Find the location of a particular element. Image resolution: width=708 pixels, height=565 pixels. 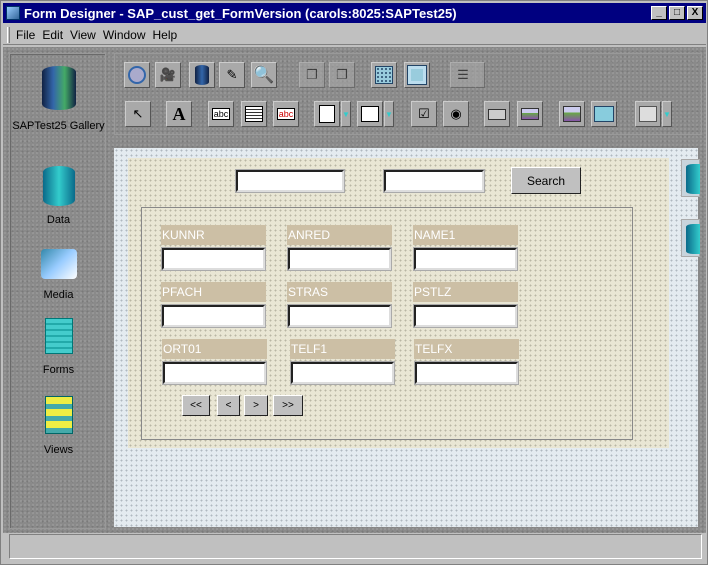

menu-bar: File Edit View Window Help is located at coordinates (354, 35).